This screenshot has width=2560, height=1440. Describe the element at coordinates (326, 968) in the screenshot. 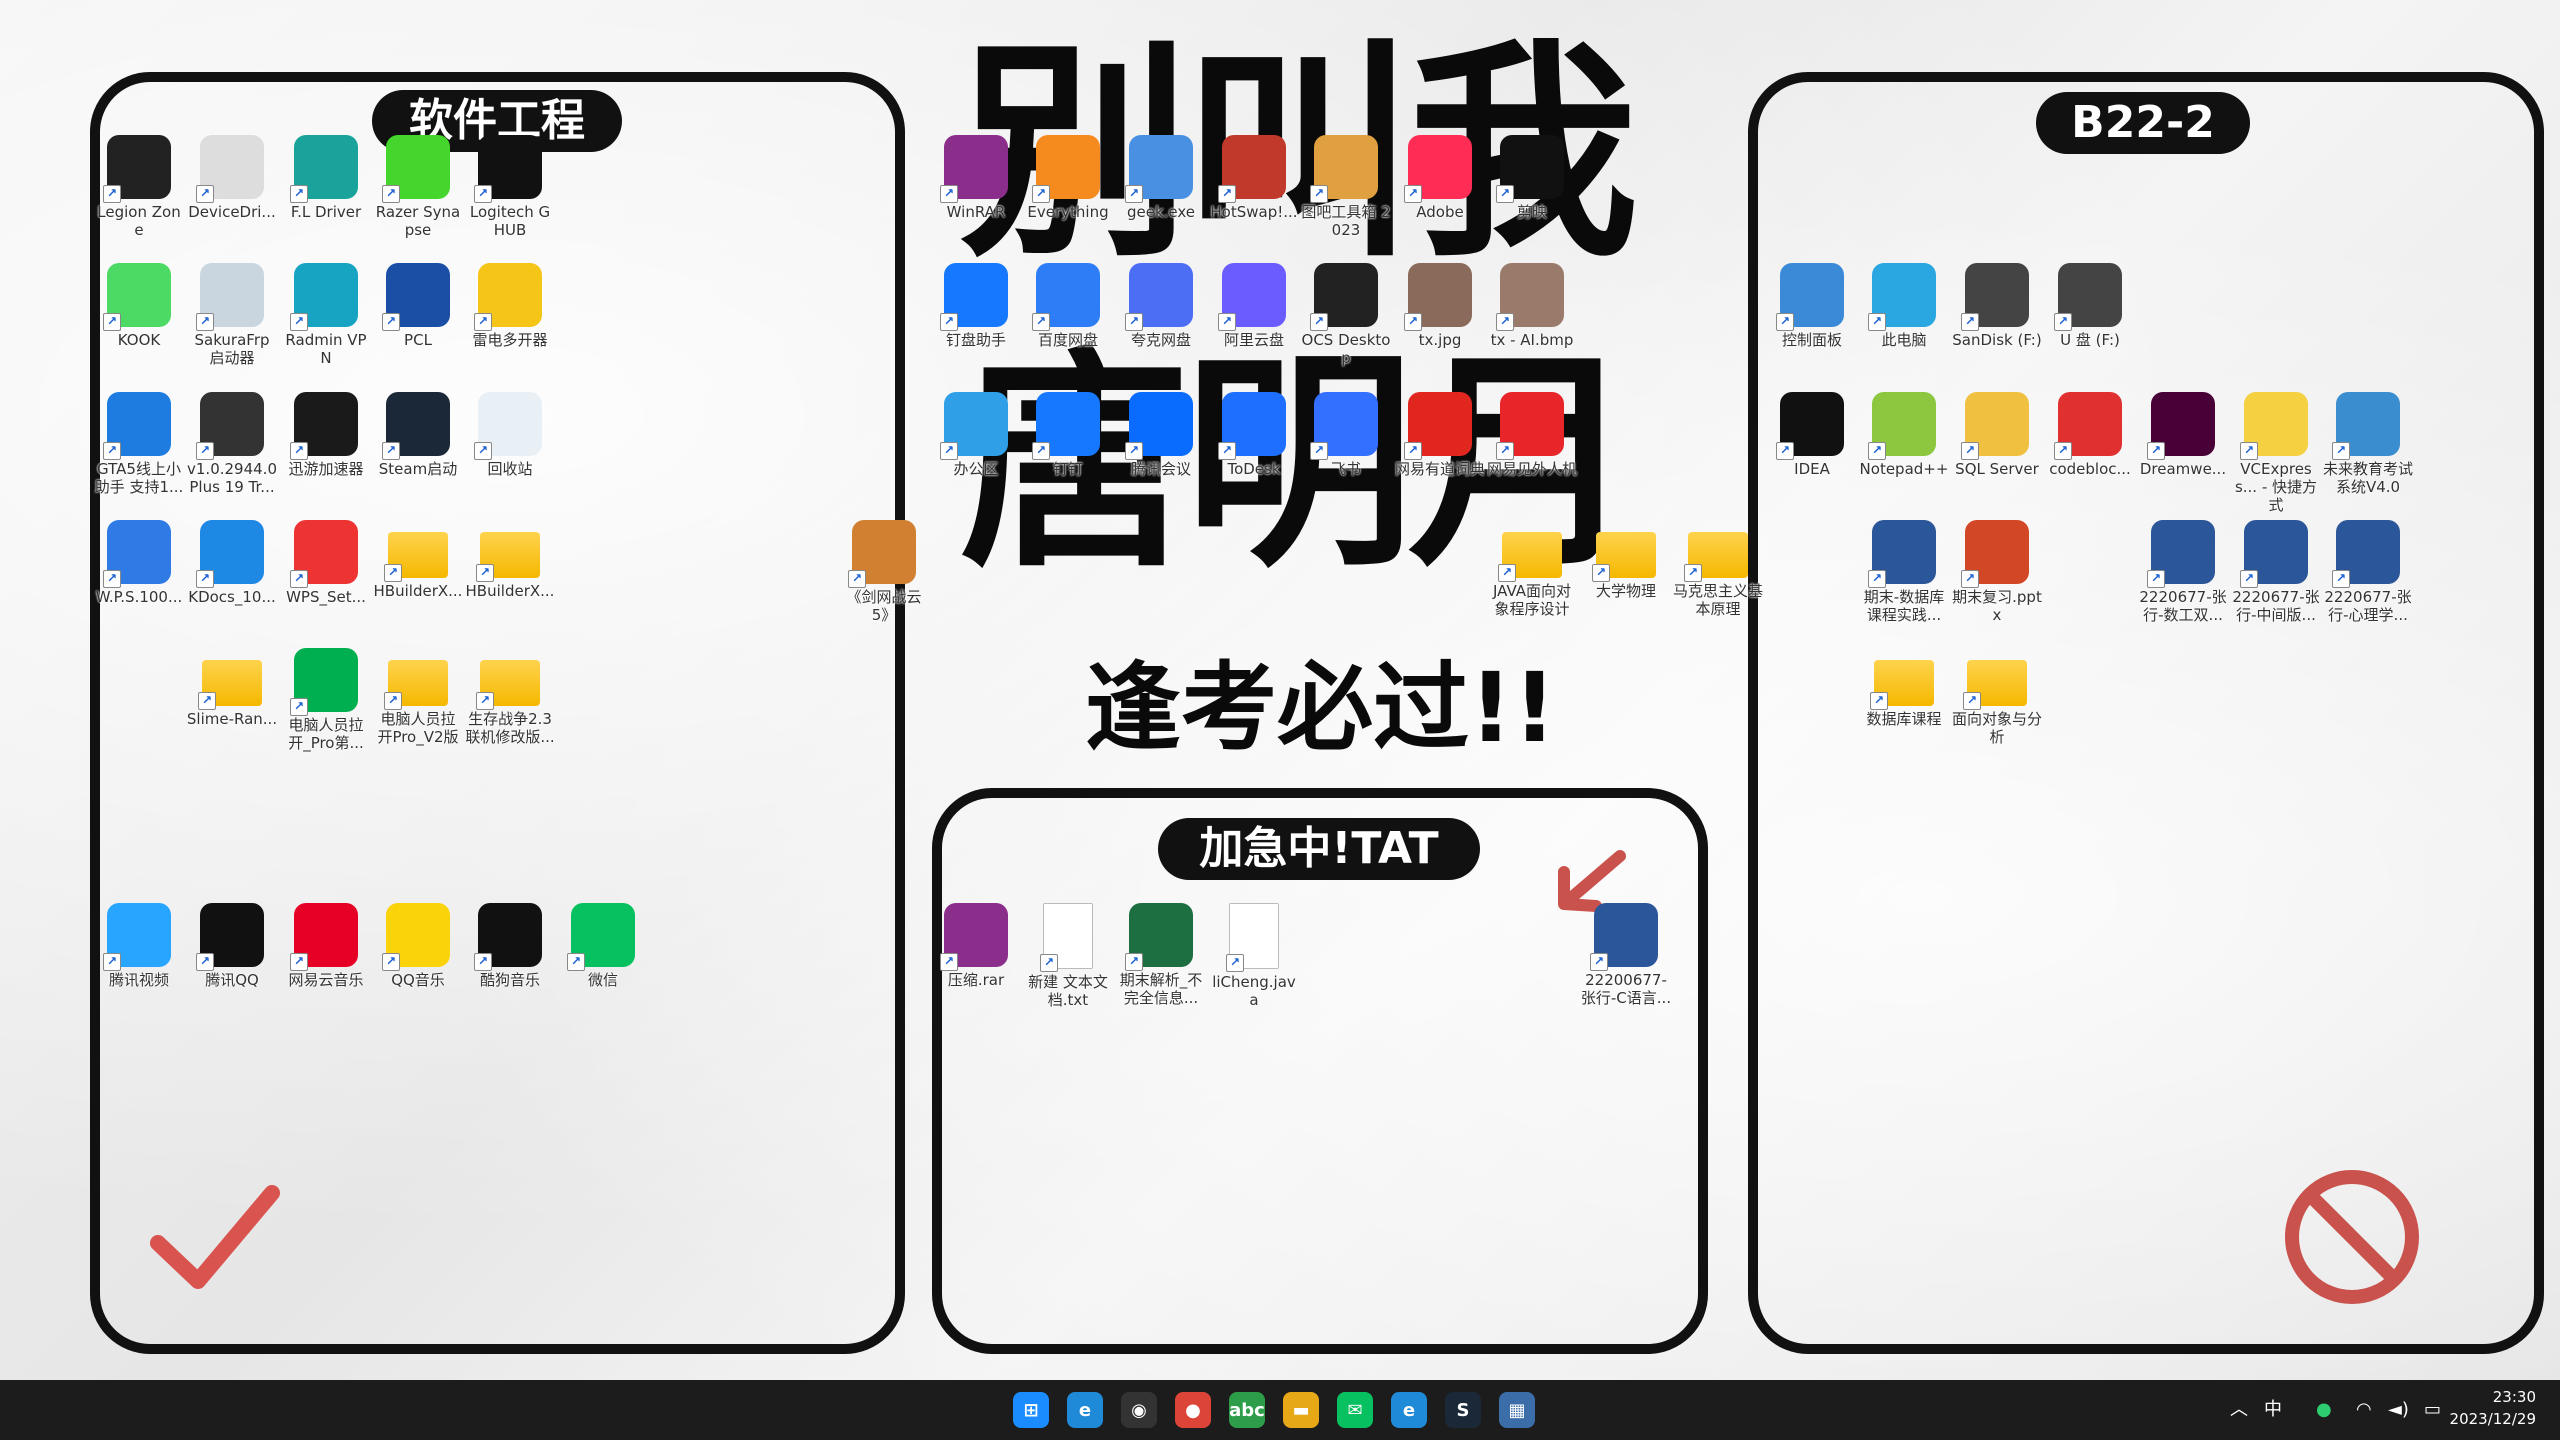

I see `desktop-icon: ↗ 网易云音乐` at that location.